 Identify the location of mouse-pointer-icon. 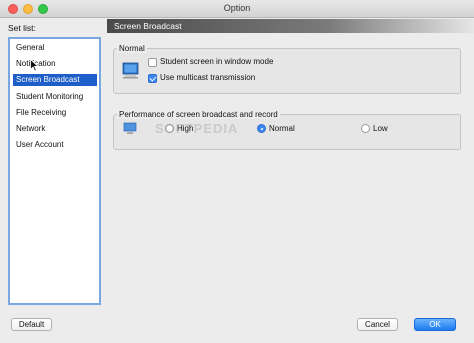
(34, 65).